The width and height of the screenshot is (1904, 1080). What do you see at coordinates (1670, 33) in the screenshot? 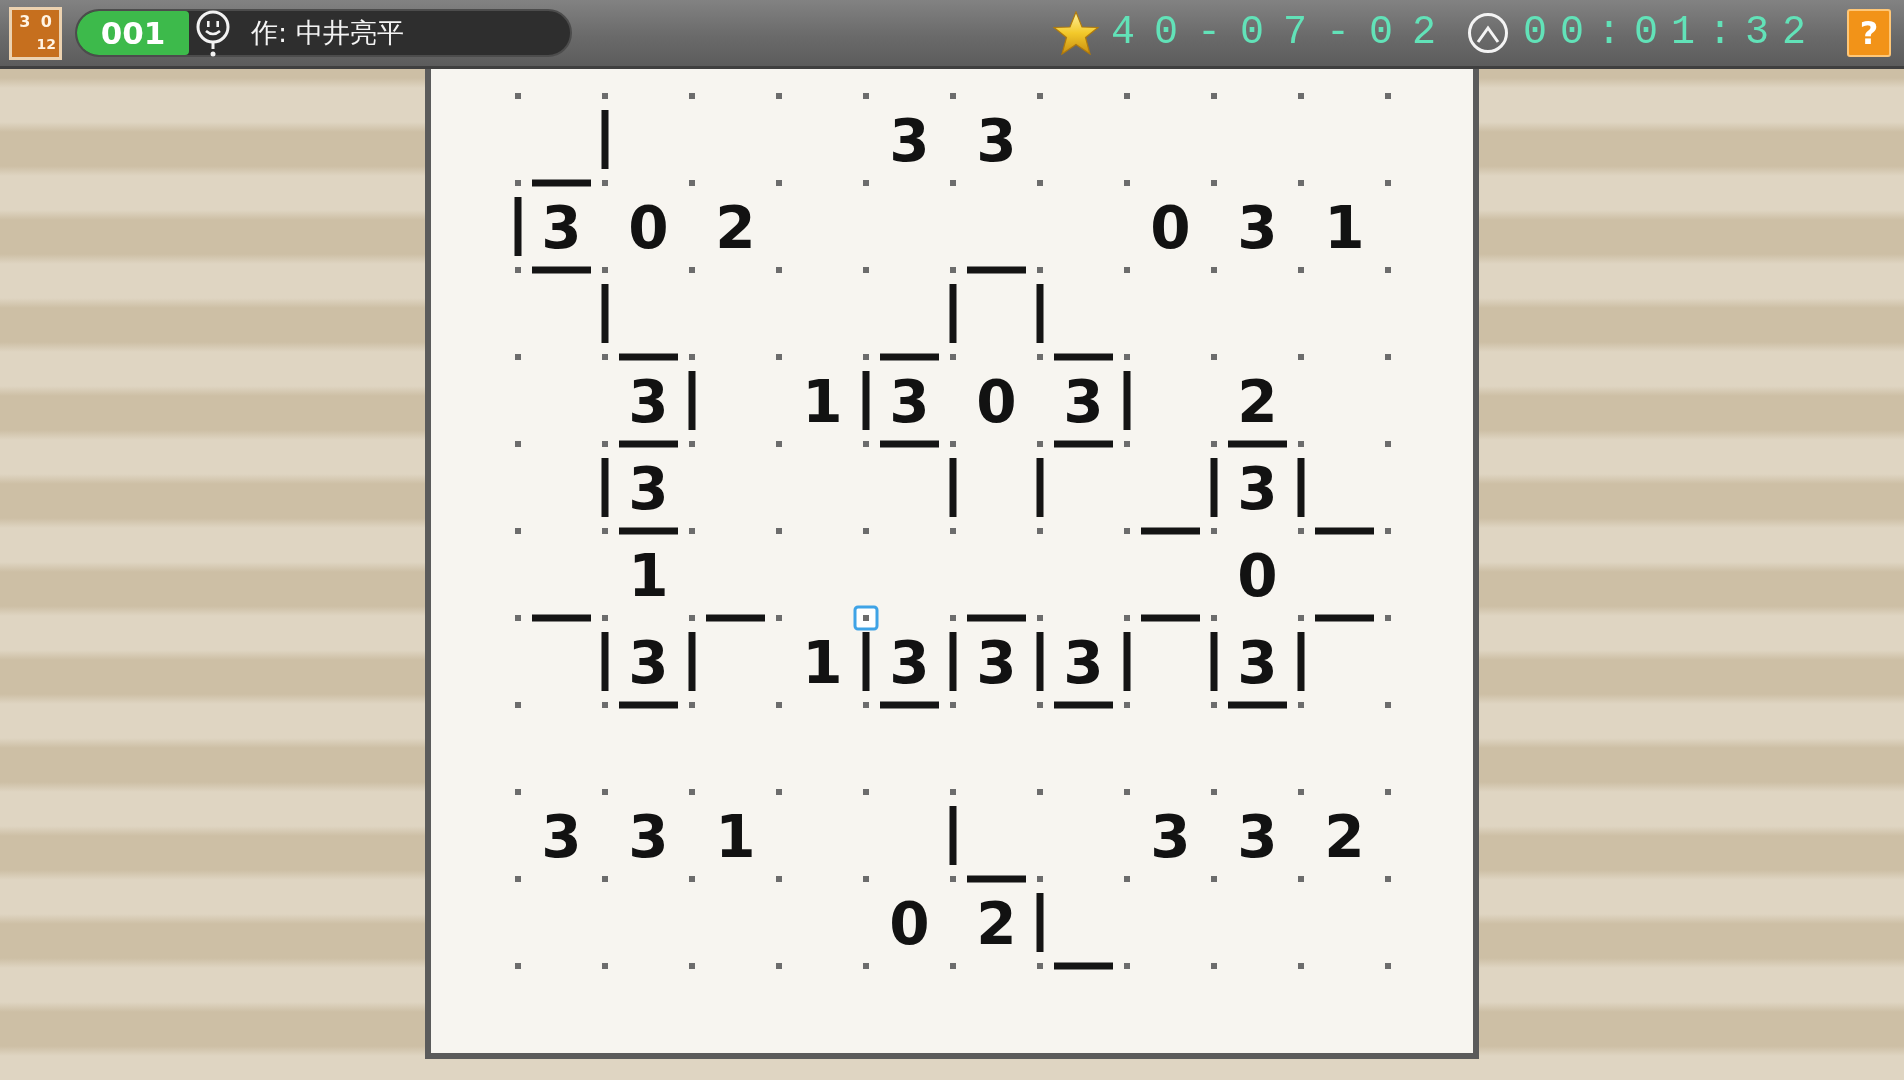
I see `elapsed-timer: 00:01:32` at bounding box center [1670, 33].